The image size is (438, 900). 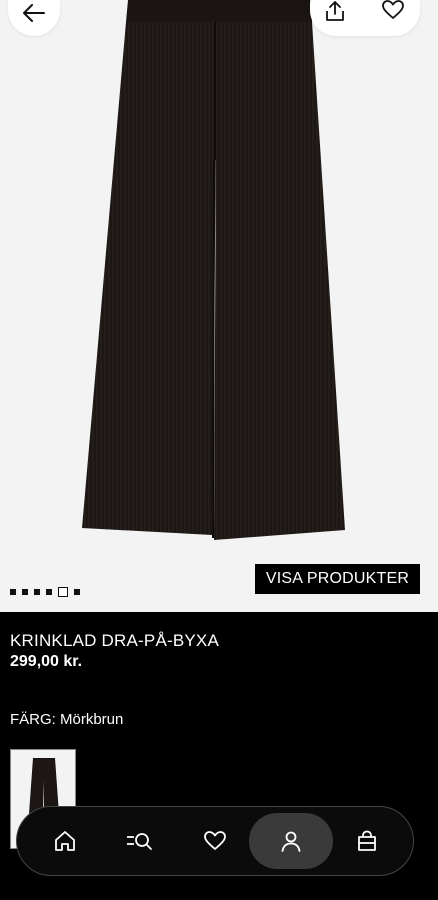 I want to click on product-title: KRINKLAD DRA-PÅ-BYXA, so click(x=114, y=640).